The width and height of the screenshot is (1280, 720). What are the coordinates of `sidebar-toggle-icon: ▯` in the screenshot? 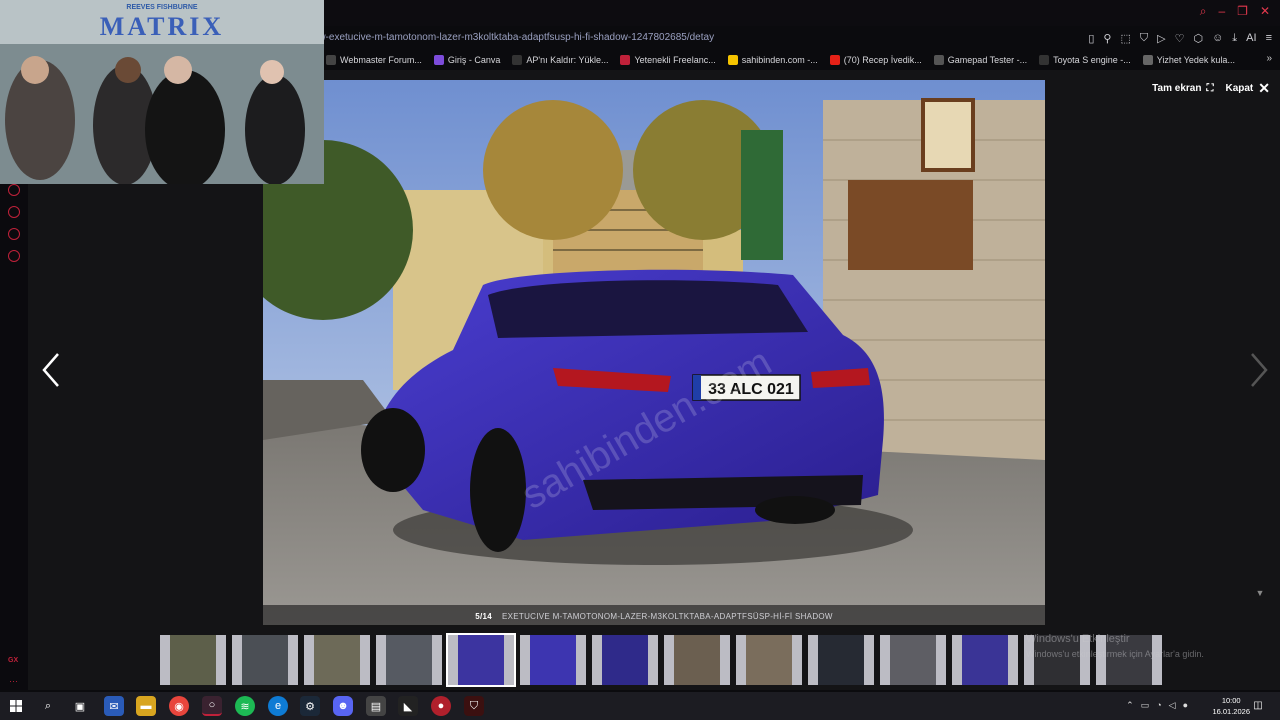 It's located at (1091, 38).